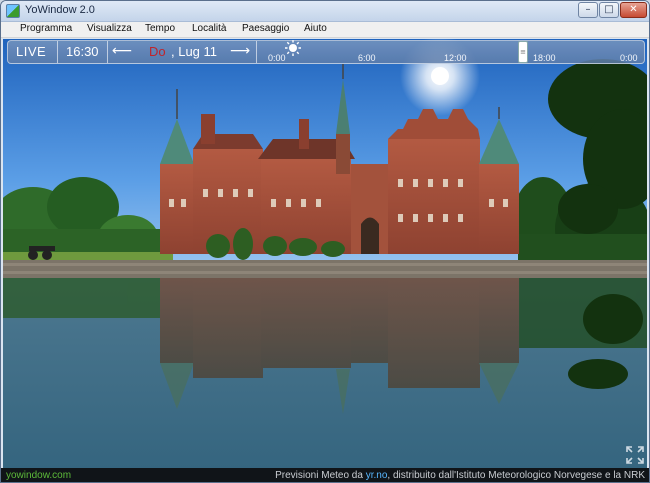  Describe the element at coordinates (13, 11) in the screenshot. I see `yowindow-app-icon` at that location.